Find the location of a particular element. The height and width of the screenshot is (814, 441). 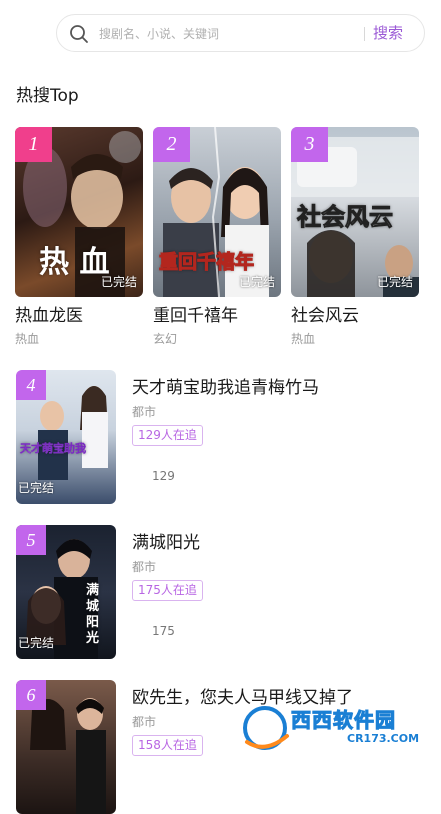

item-info: 天才萌宝助我追青梅竹马 都市 129人在追 129 is located at coordinates (279, 430).